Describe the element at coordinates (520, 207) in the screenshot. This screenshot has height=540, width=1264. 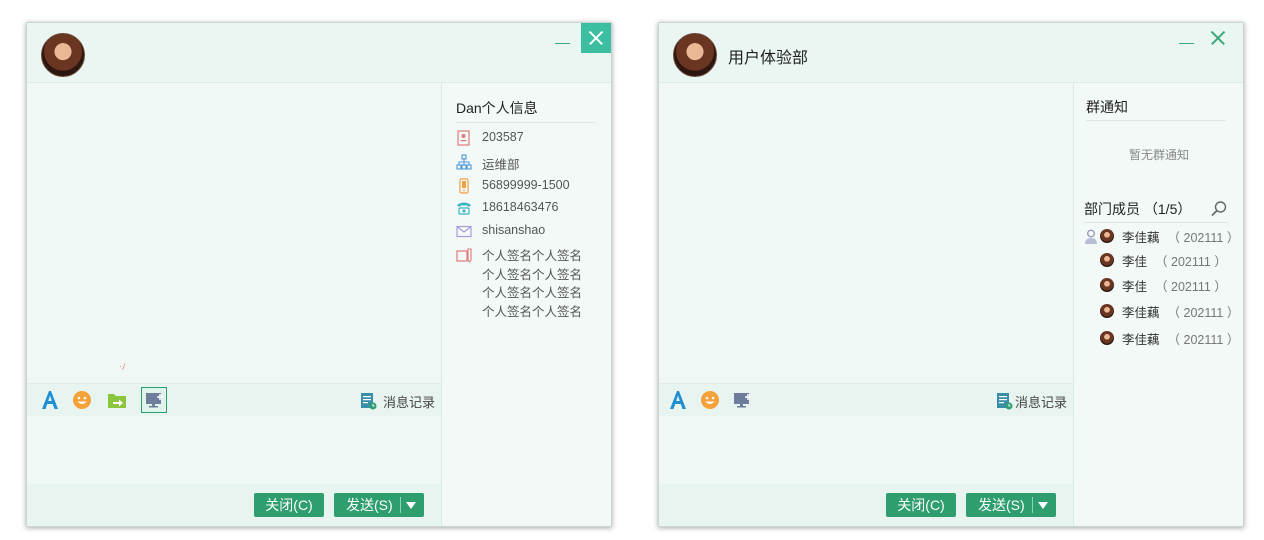
I see `mobile: 18618463476` at that location.